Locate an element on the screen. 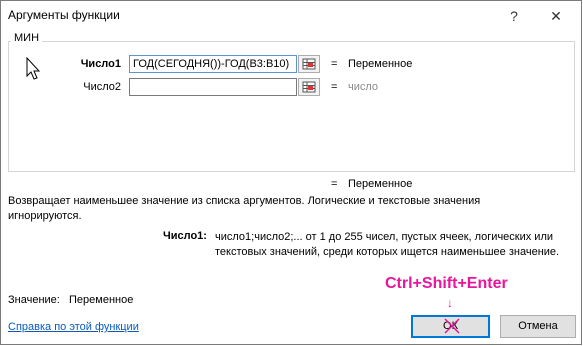 This screenshot has width=583, height=346. overall-equals: = is located at coordinates (334, 184).